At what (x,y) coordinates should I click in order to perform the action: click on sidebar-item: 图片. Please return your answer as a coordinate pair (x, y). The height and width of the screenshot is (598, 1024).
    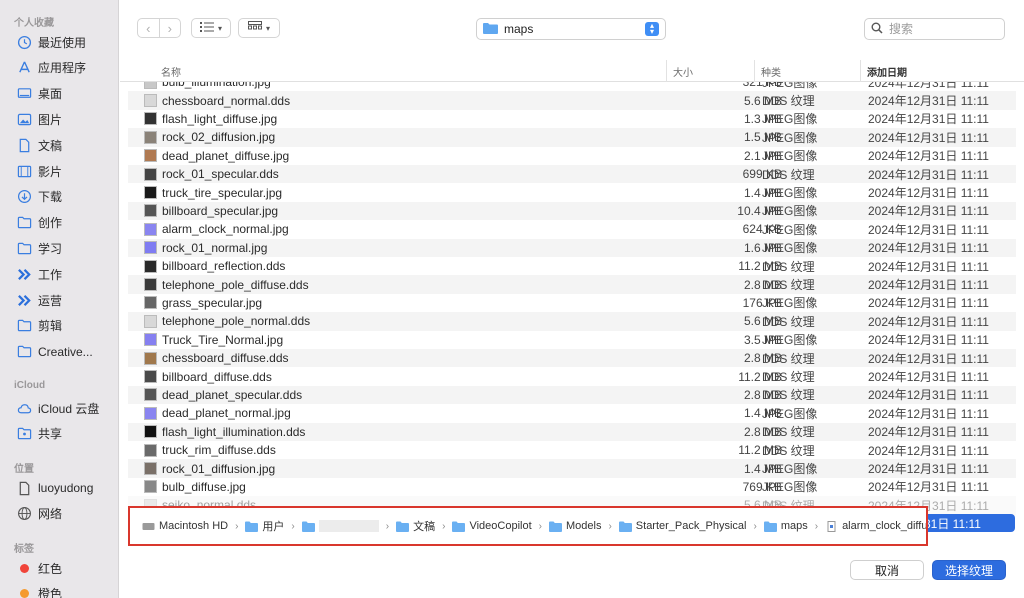
    Looking at the image, I should click on (39, 119).